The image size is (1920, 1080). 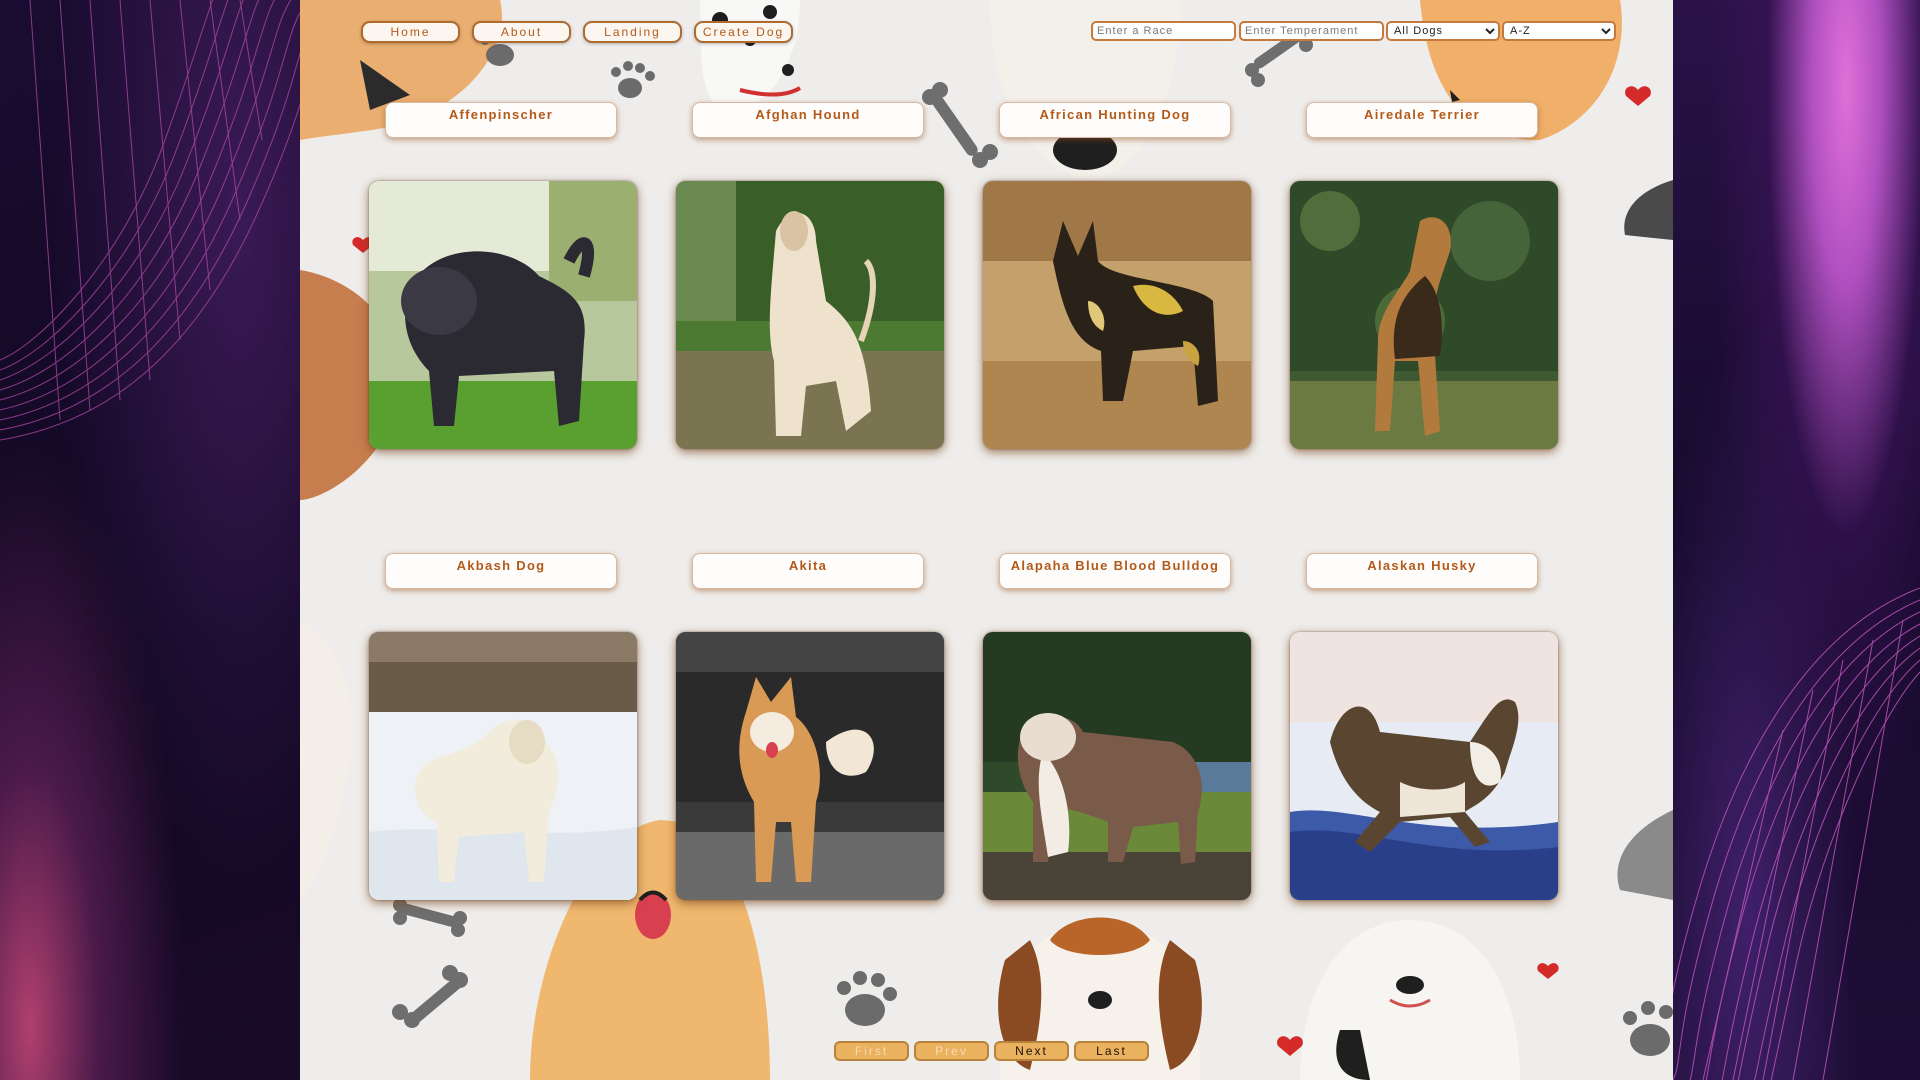 I want to click on nav-home-button: Home, so click(x=410, y=32).